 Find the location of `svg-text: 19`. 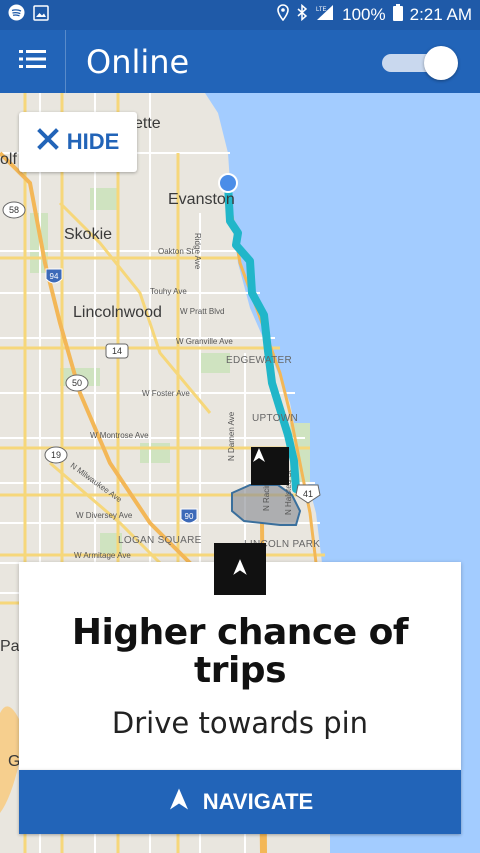

svg-text: 19 is located at coordinates (56, 455).